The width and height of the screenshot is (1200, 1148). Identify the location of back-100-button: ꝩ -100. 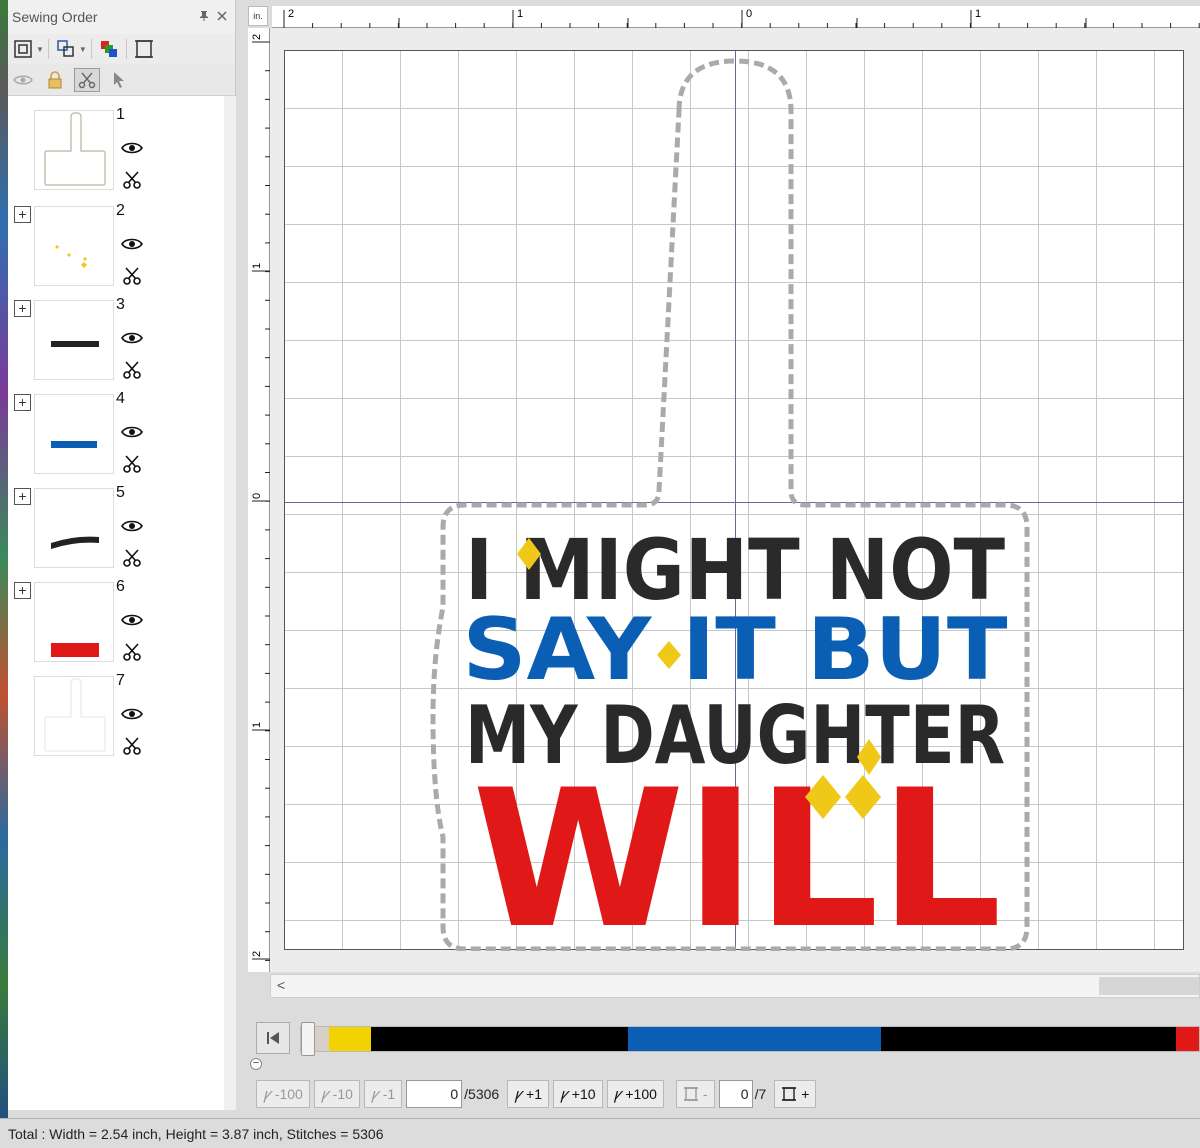
(283, 1094).